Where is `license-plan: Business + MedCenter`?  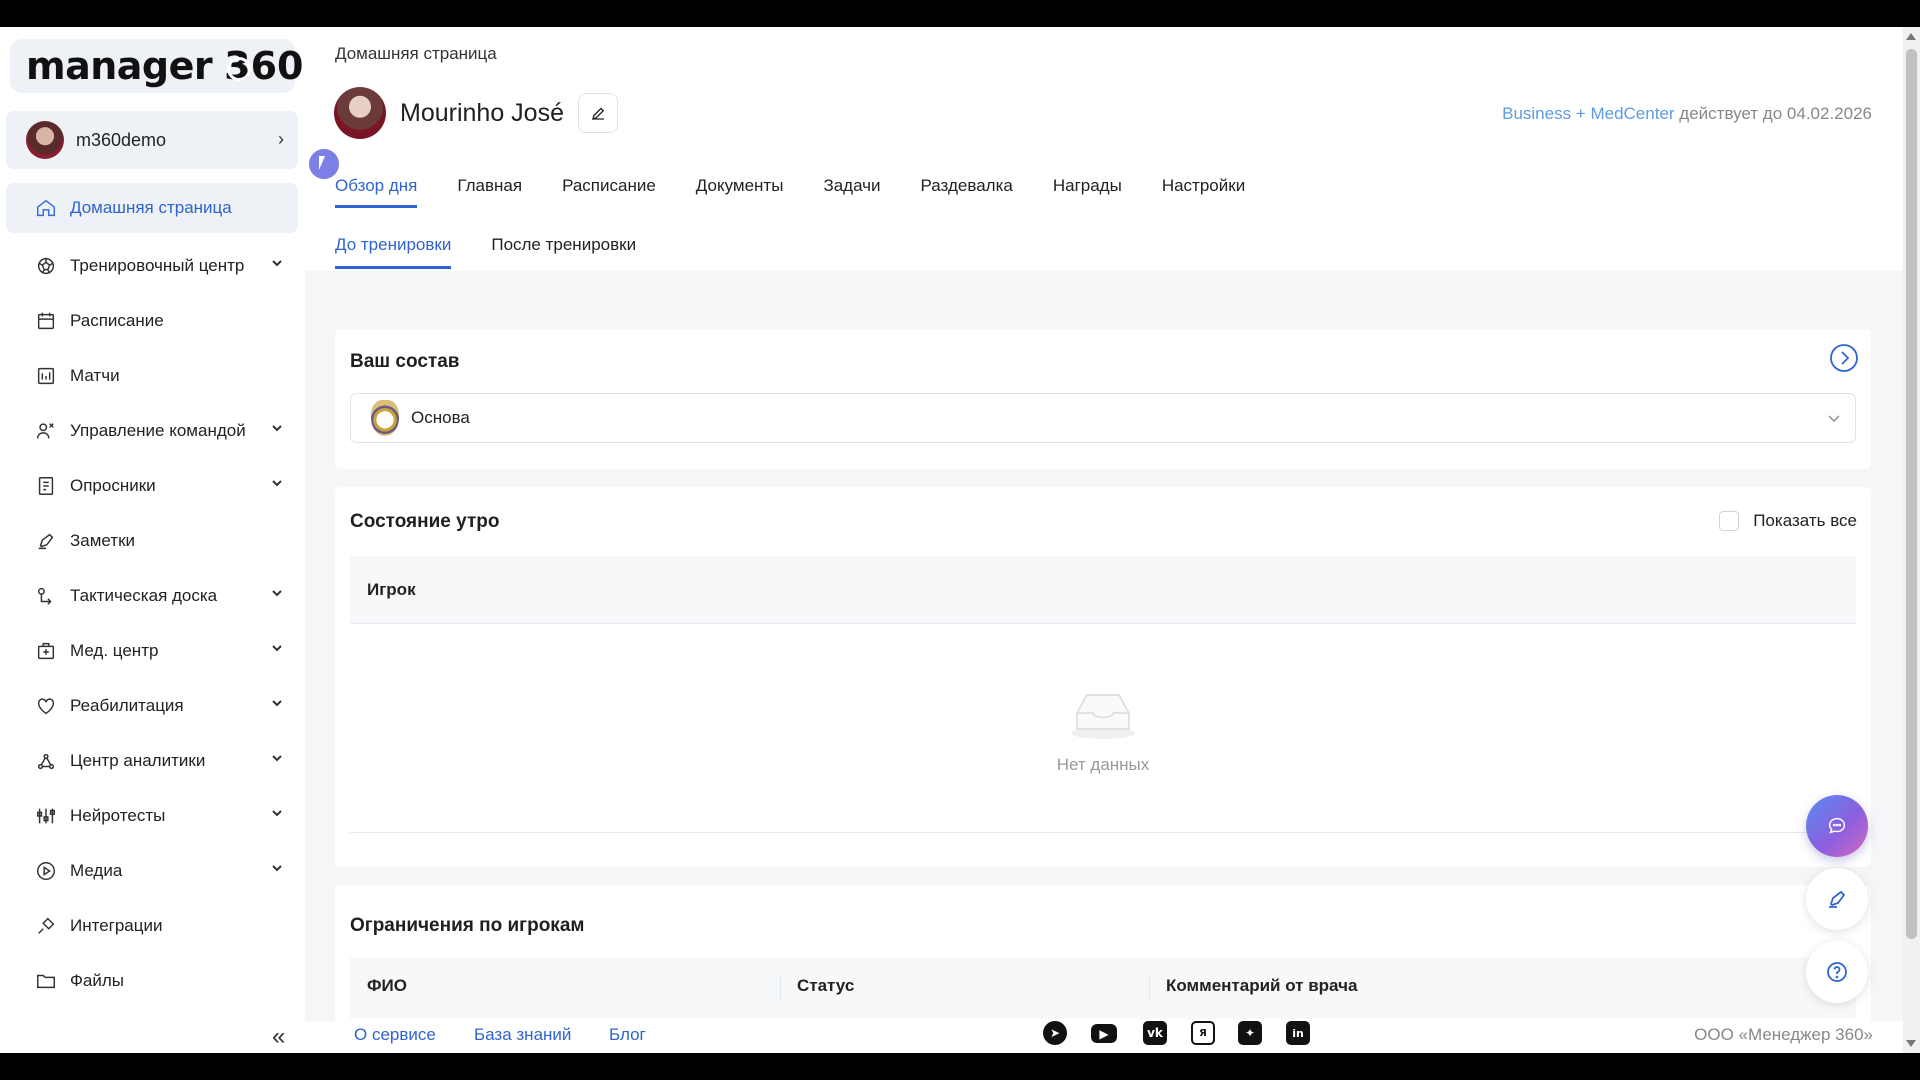
license-plan: Business + MedCenter is located at coordinates (1588, 113).